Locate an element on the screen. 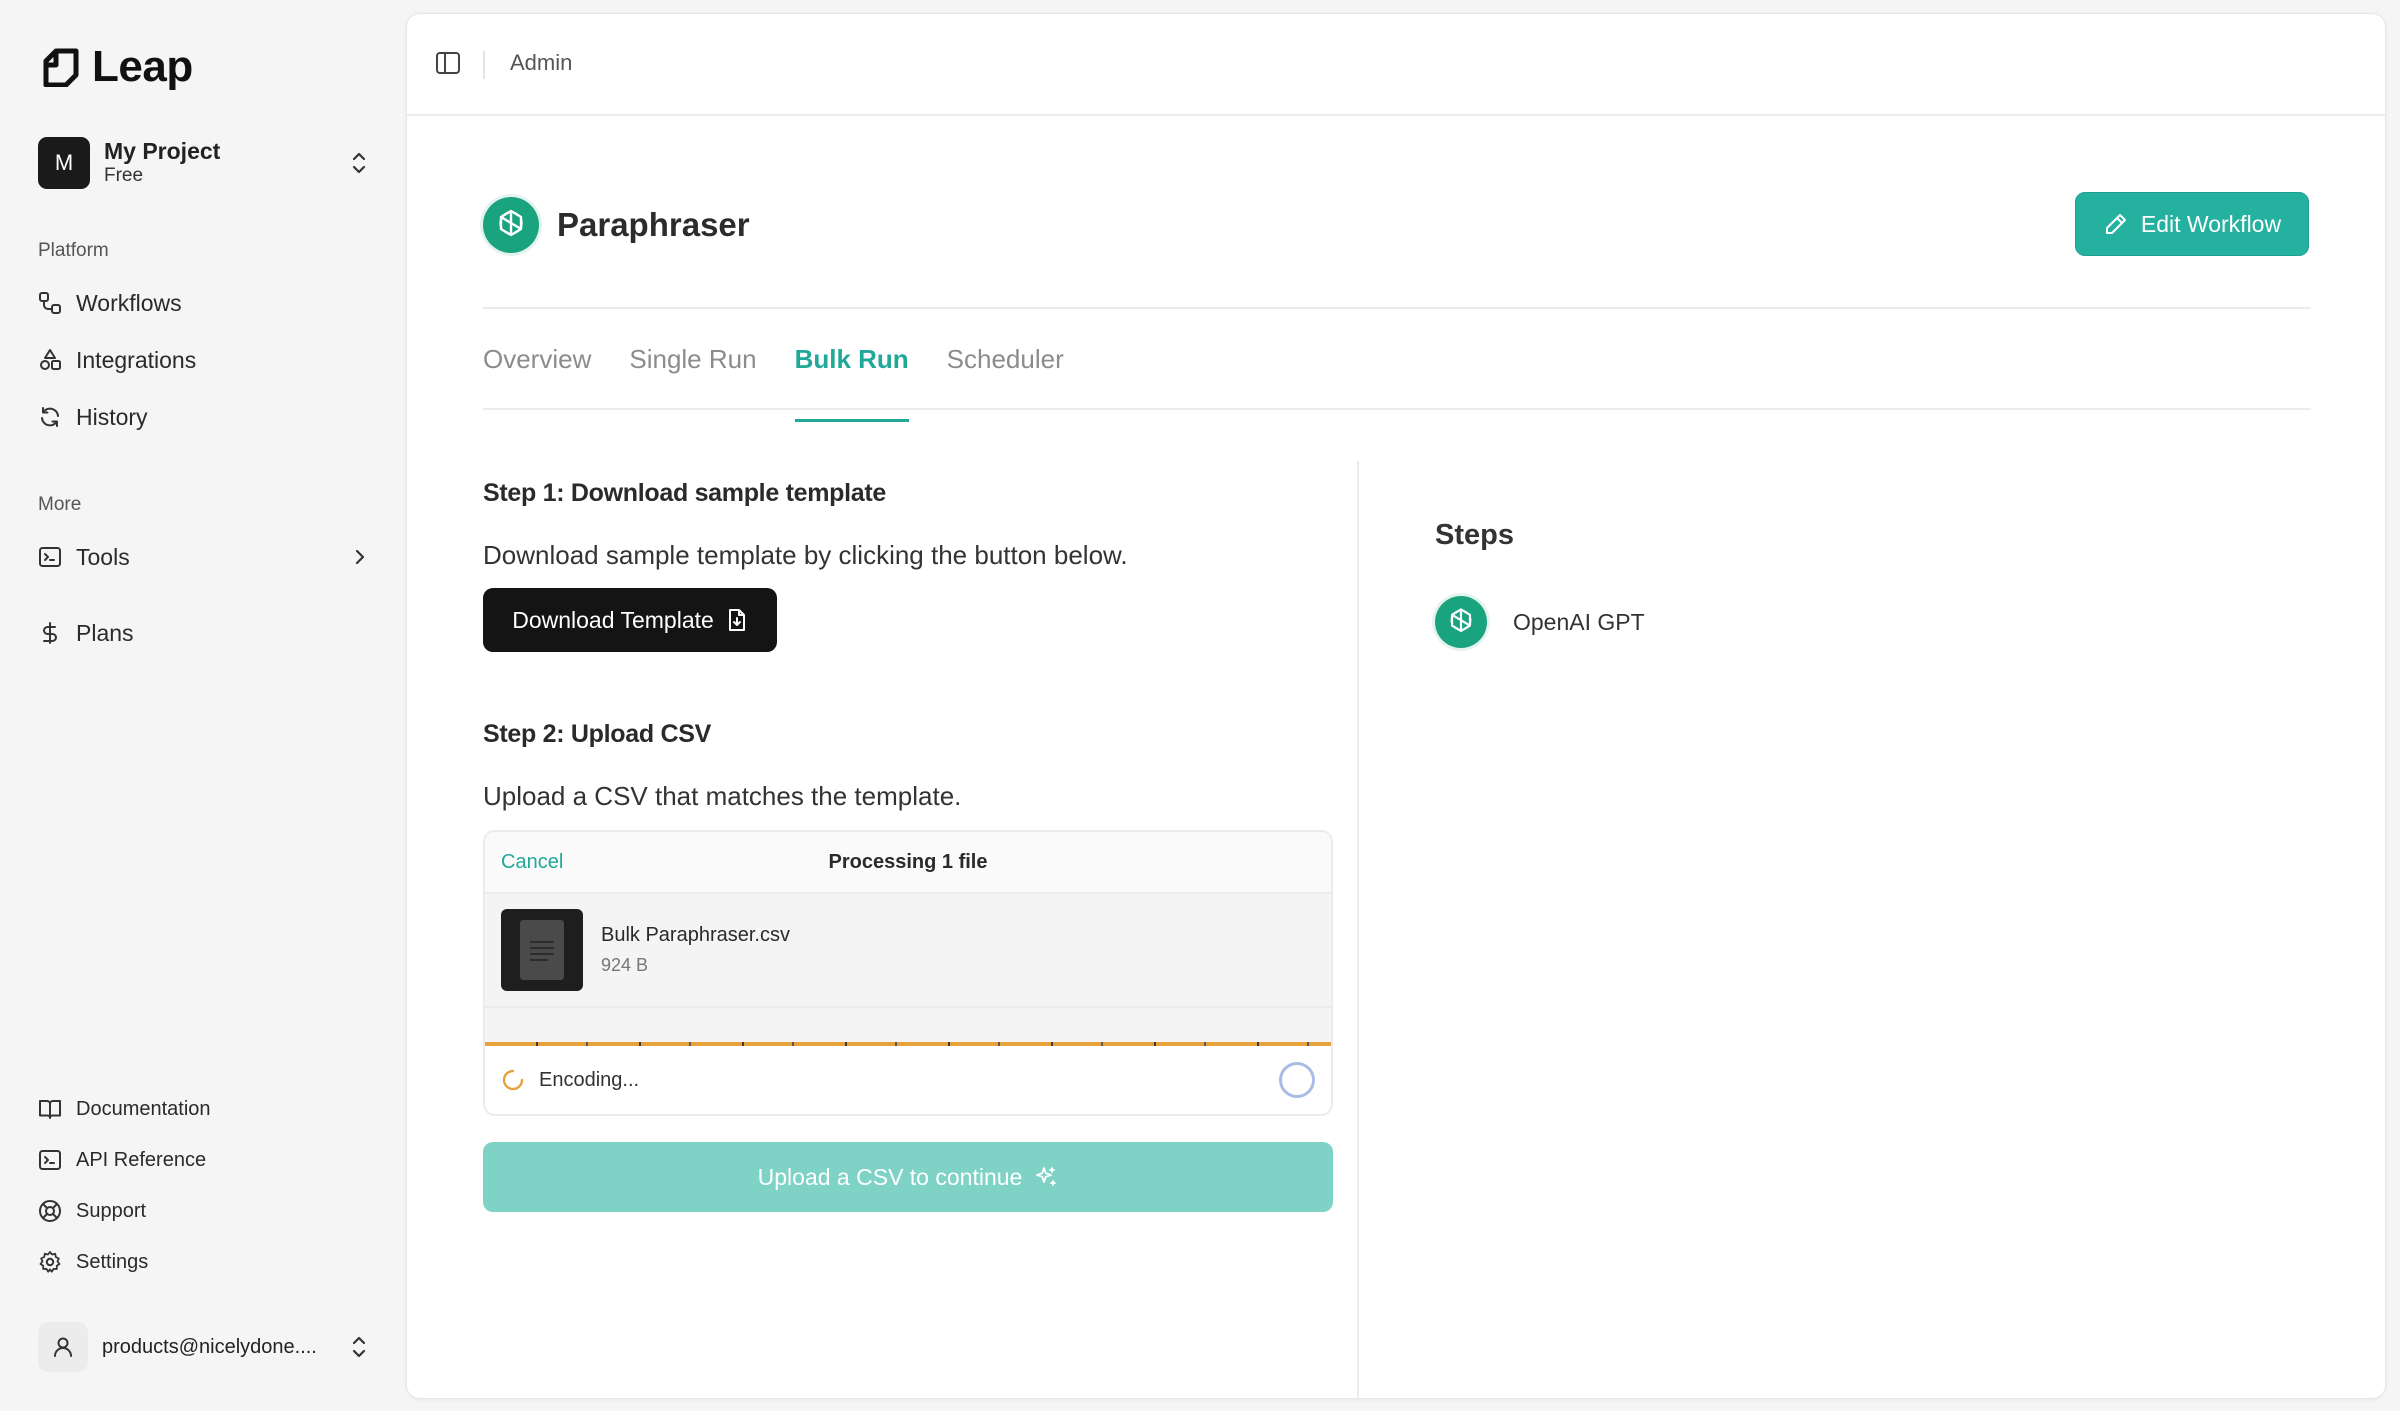  project-switcher: M My Project Free is located at coordinates (204, 163).